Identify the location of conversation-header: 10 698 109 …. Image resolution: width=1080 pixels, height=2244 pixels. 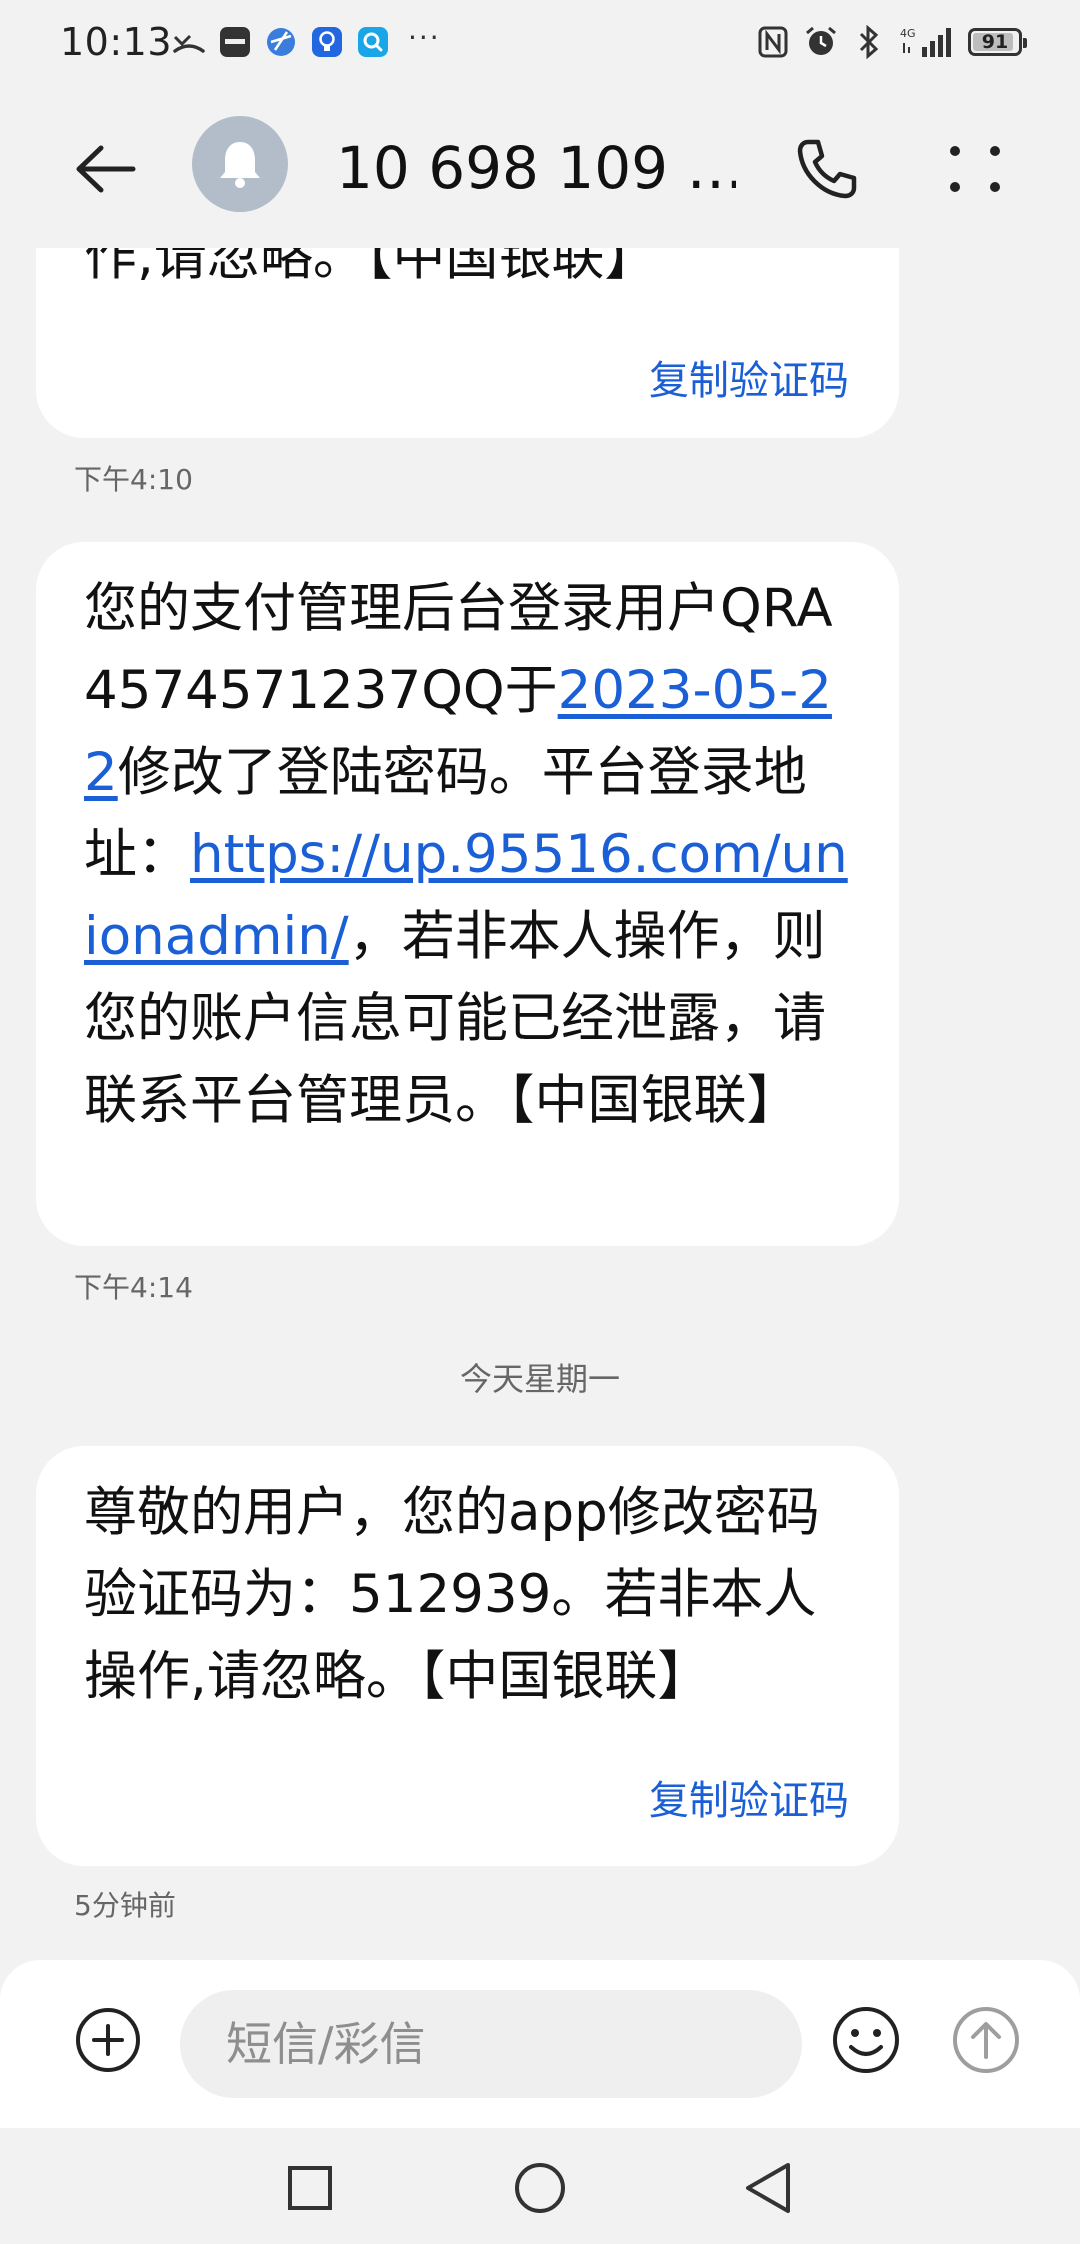
(540, 166).